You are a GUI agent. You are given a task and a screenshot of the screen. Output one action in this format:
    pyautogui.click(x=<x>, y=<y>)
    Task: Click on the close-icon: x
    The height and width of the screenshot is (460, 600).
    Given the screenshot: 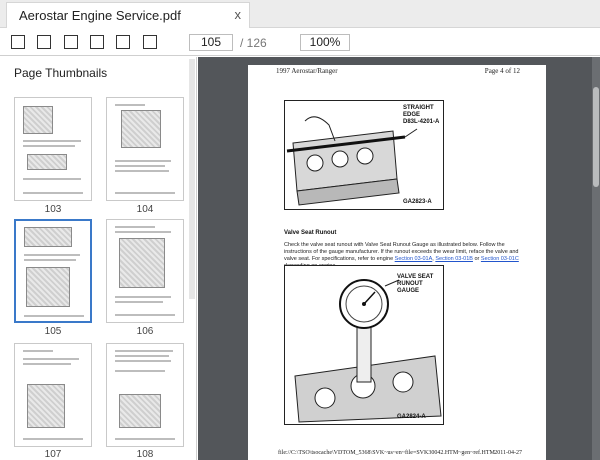 What is the action you would take?
    pyautogui.click(x=238, y=14)
    